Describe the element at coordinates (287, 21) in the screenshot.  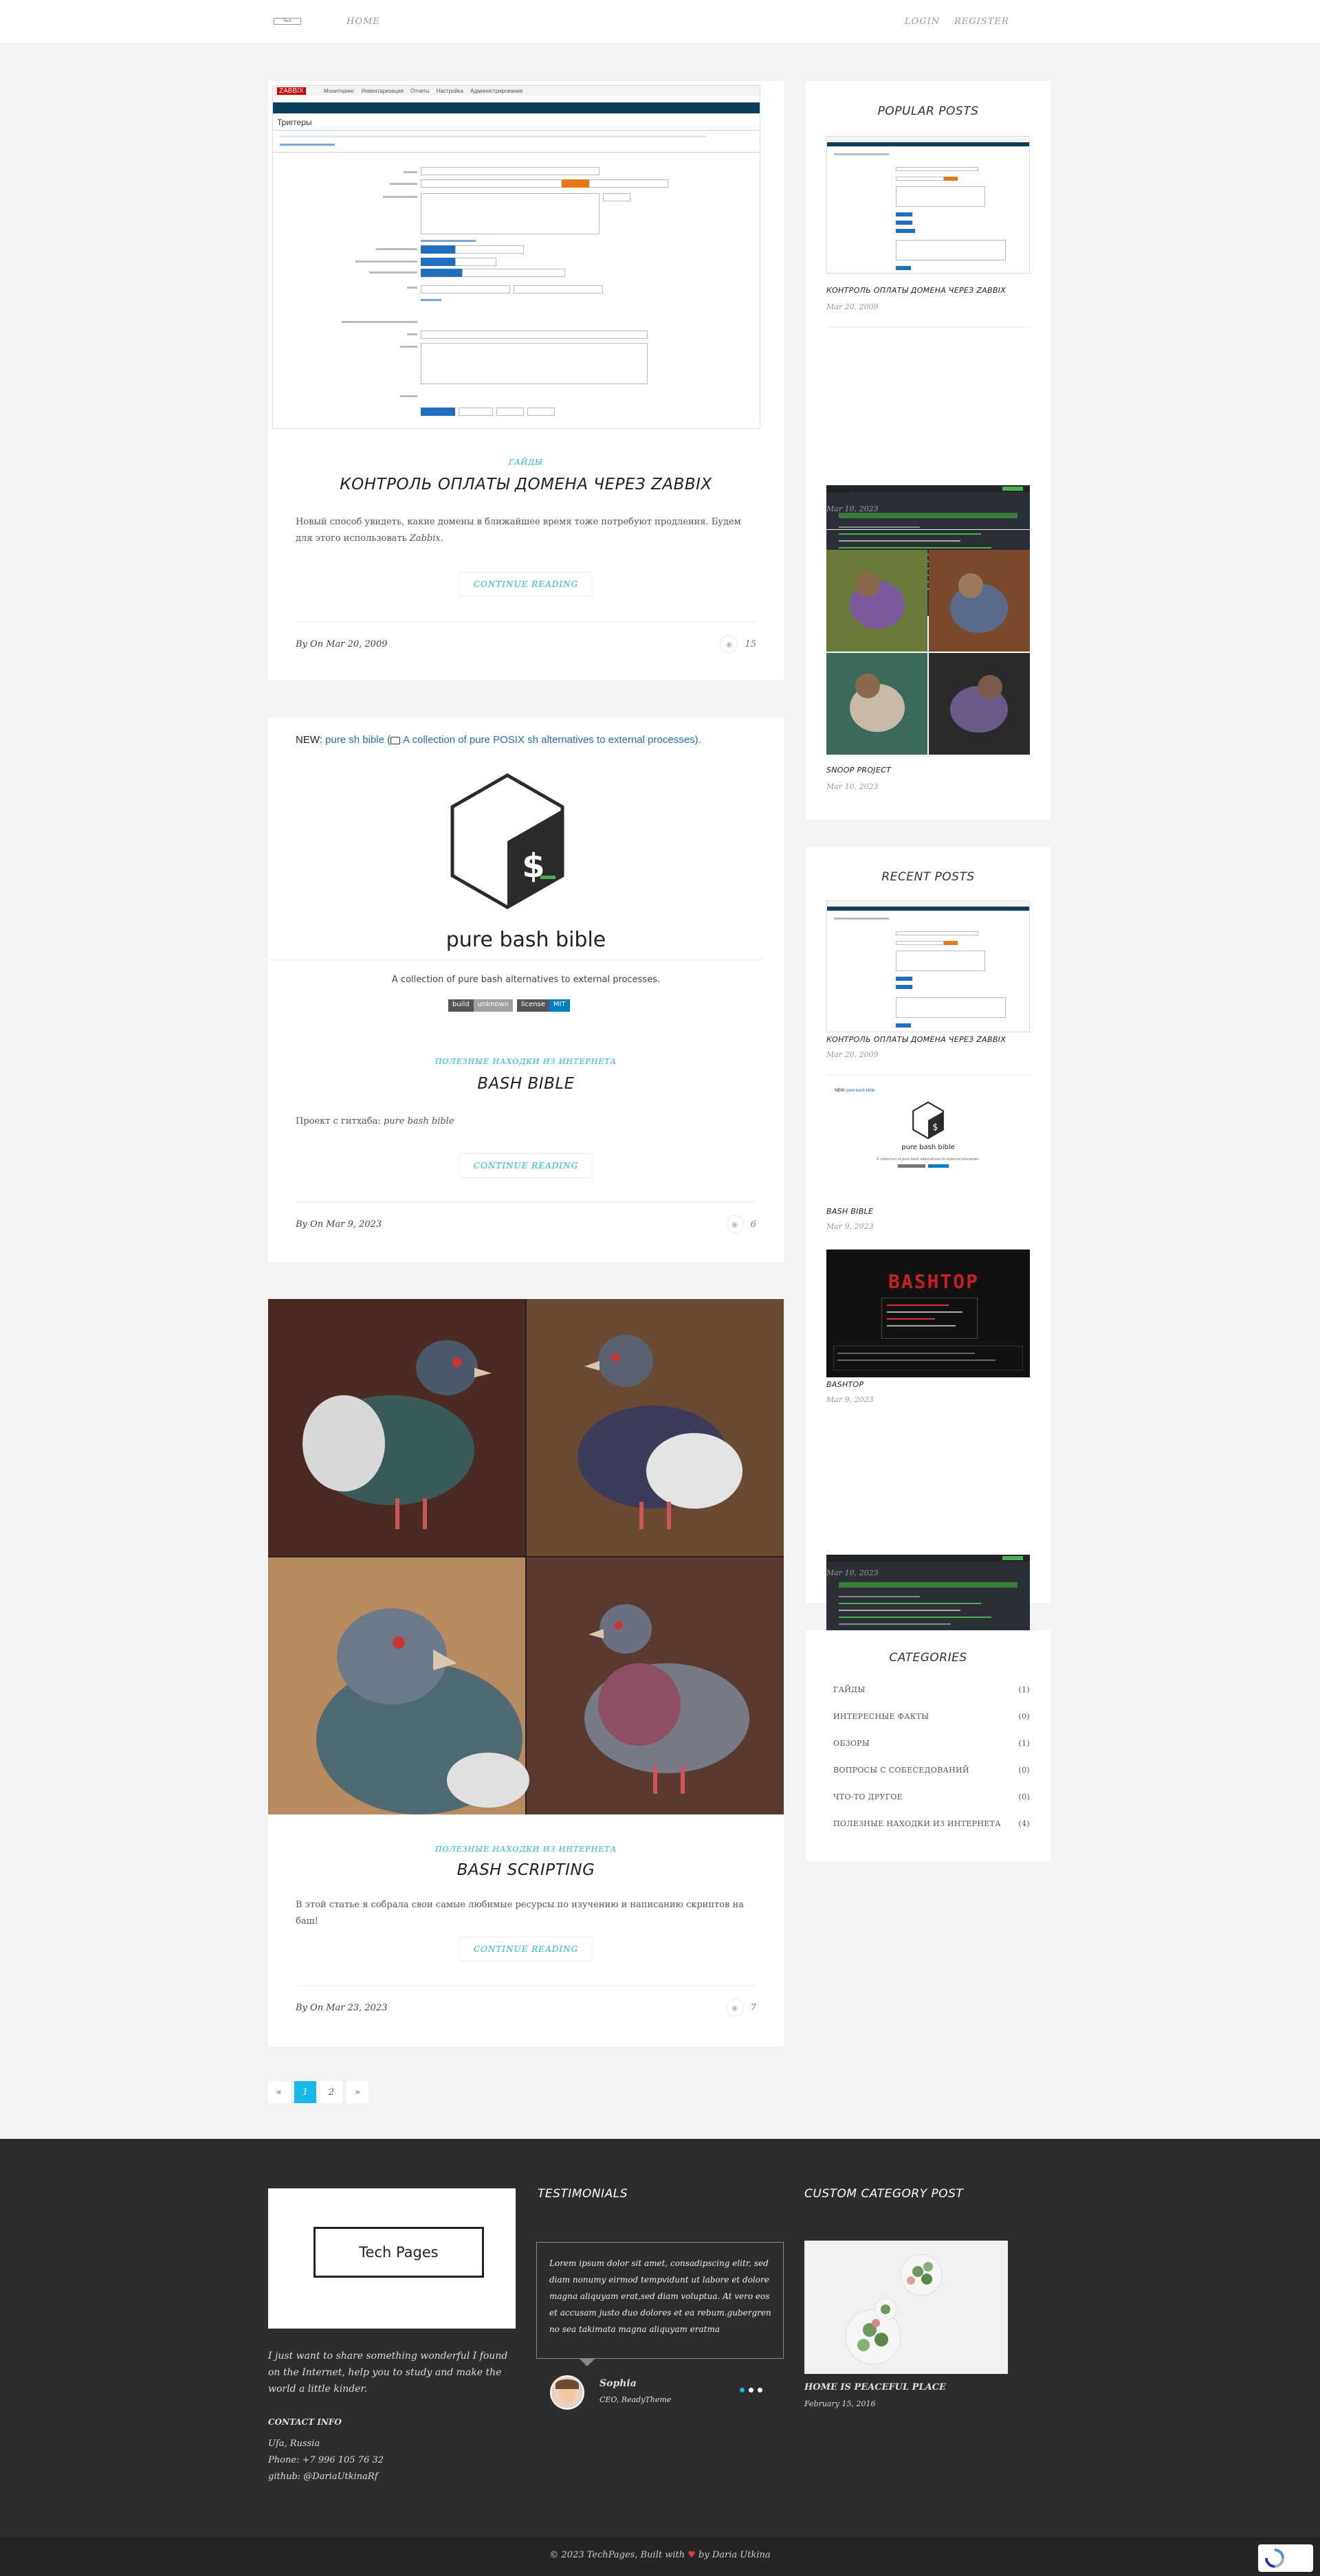
I see `site-logo: Tech` at that location.